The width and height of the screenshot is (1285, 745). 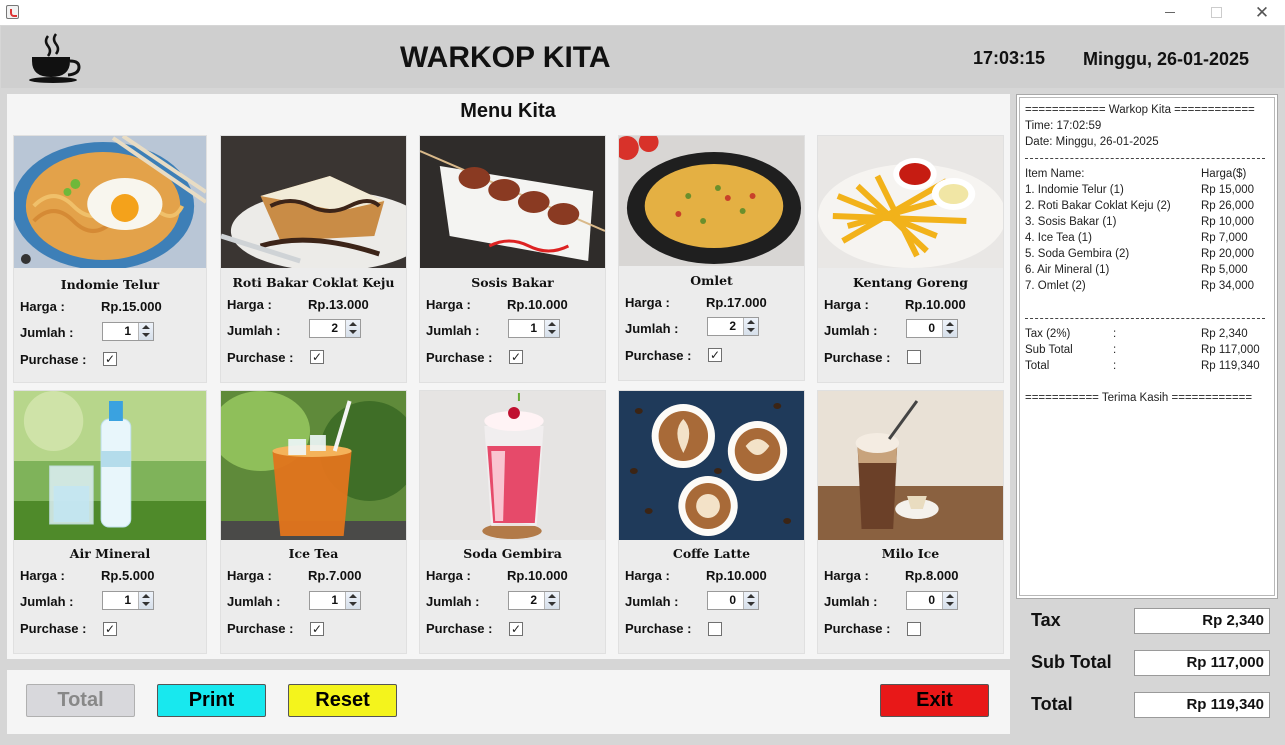 What do you see at coordinates (711, 465) in the screenshot?
I see `latte-photo` at bounding box center [711, 465].